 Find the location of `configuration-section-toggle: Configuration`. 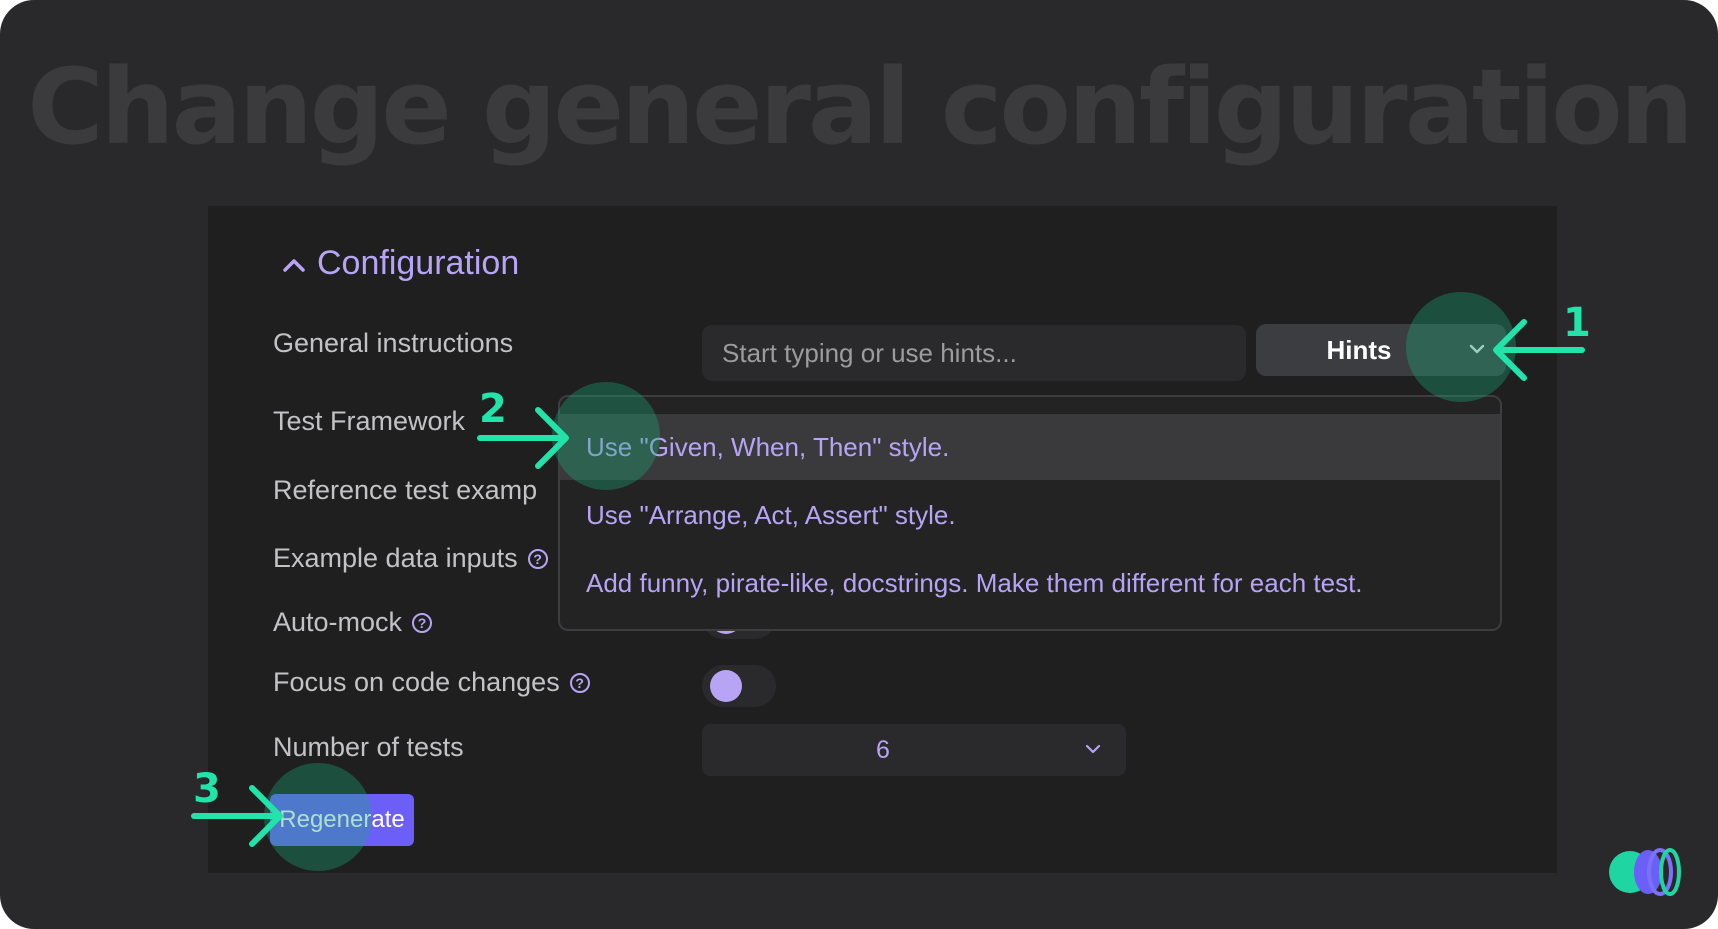

configuration-section-toggle: Configuration is located at coordinates (400, 263).